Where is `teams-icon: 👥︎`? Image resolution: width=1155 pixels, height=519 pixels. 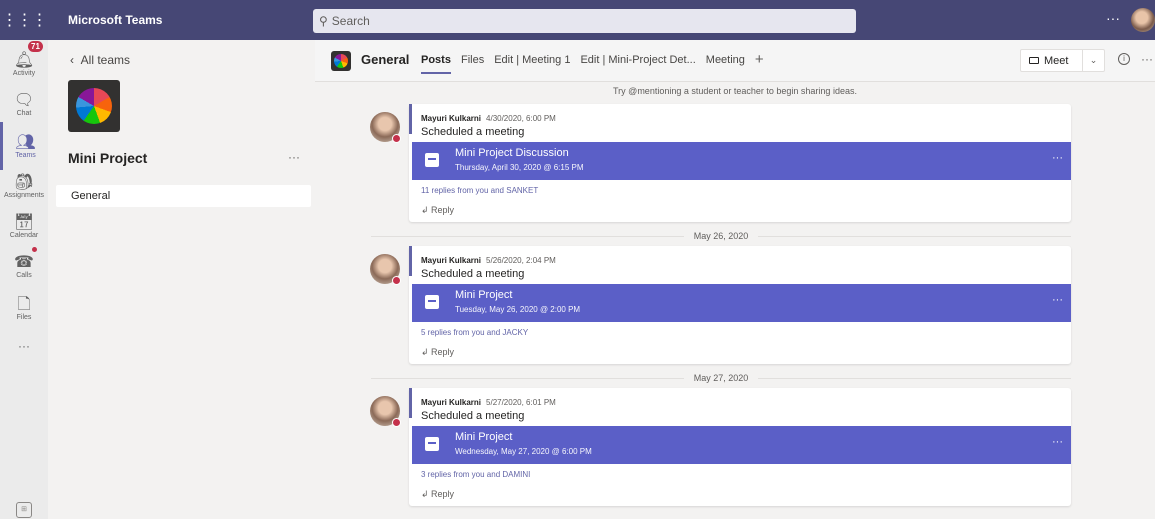
teams-icon: 👥︎ is located at coordinates (25, 142).